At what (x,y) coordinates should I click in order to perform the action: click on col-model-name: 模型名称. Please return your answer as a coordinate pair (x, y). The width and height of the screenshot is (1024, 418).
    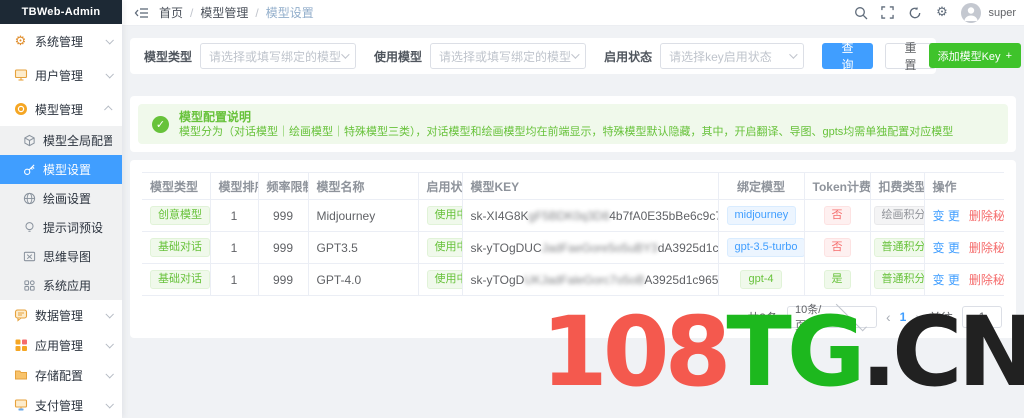
    Looking at the image, I should click on (363, 186).